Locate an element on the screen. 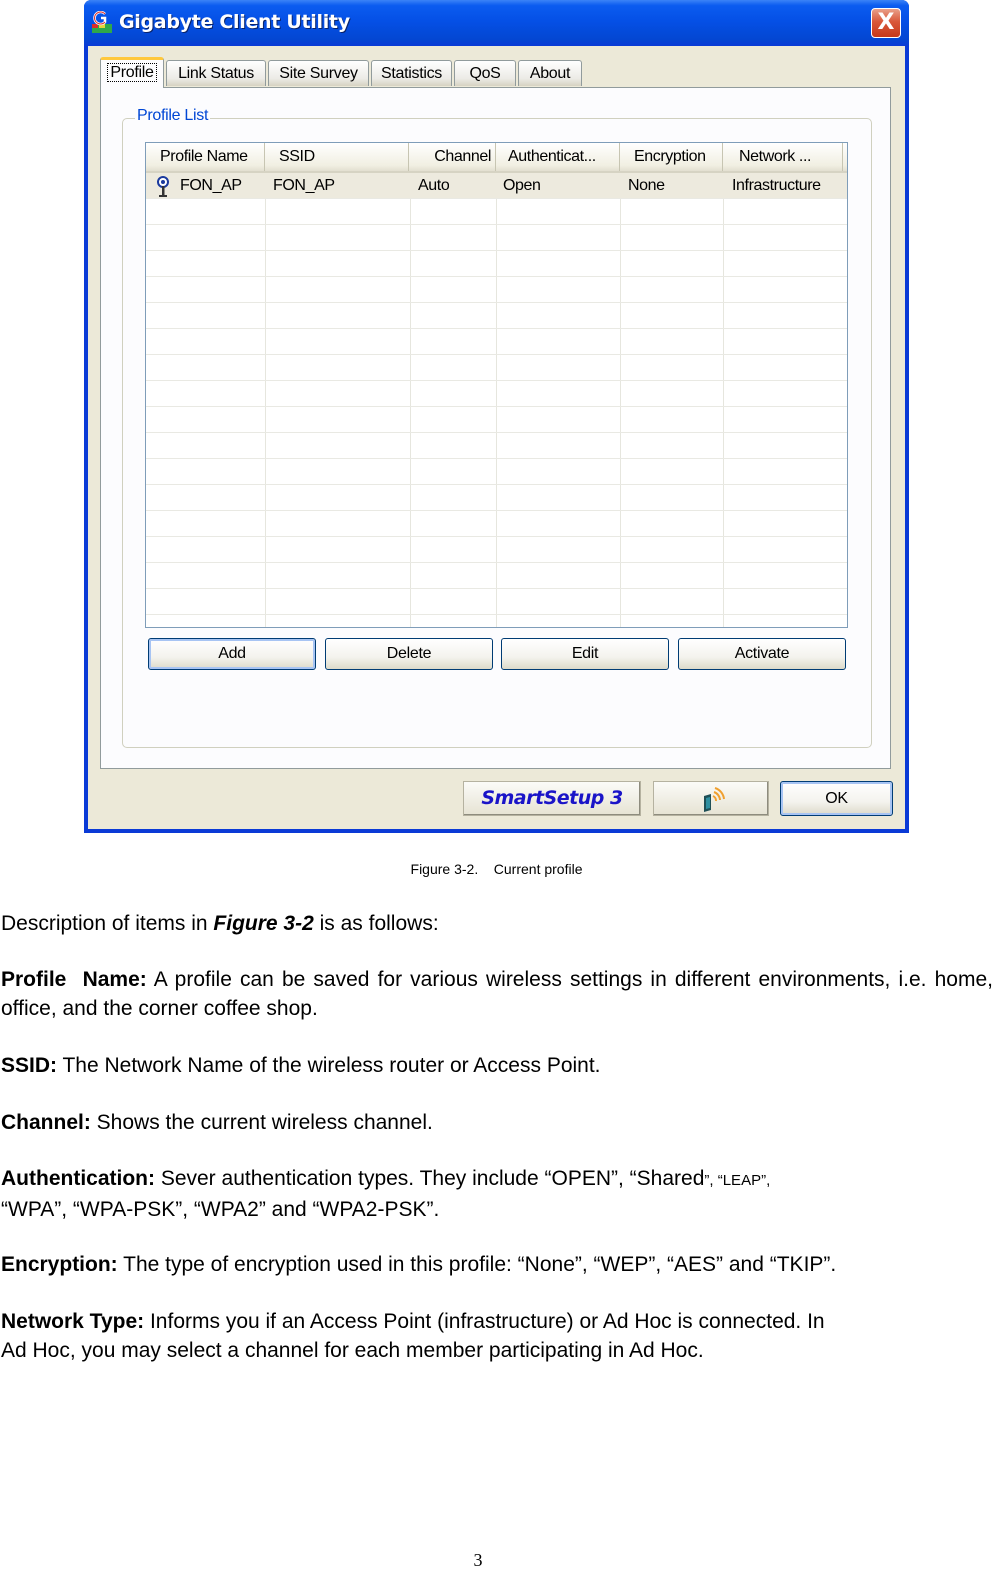 The height and width of the screenshot is (1584, 1003). intro-text: Description of items in is located at coordinates (107, 923).